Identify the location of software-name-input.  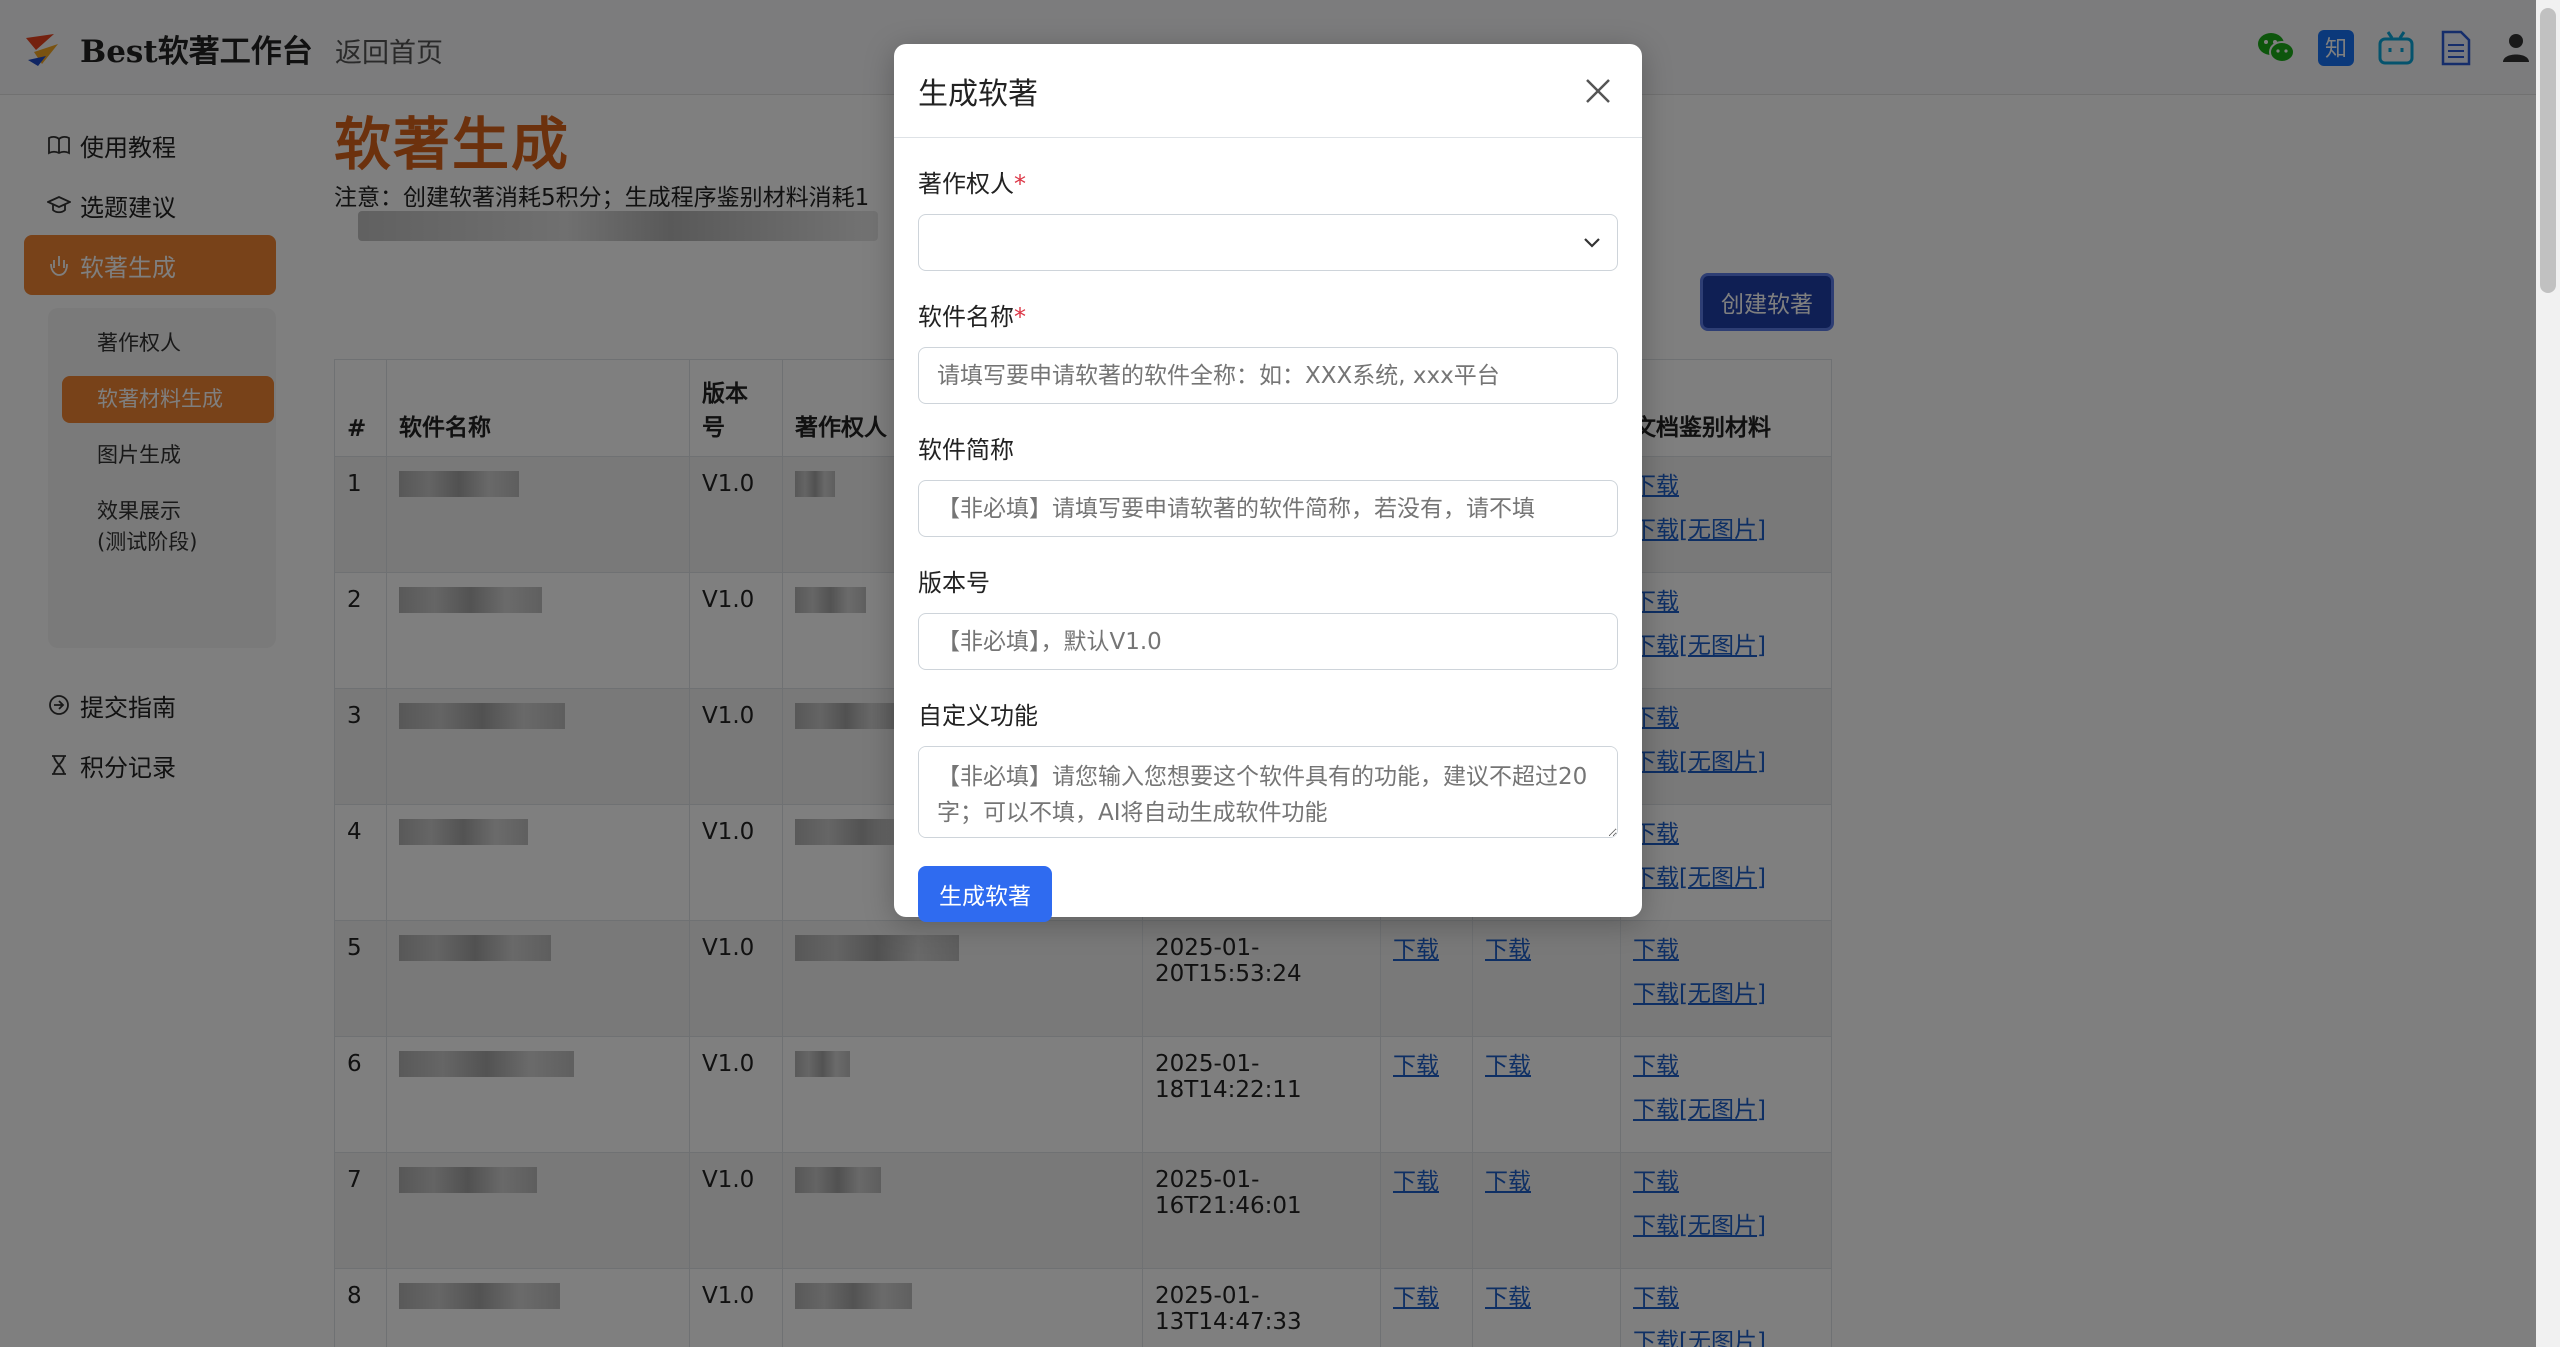
(1268, 375).